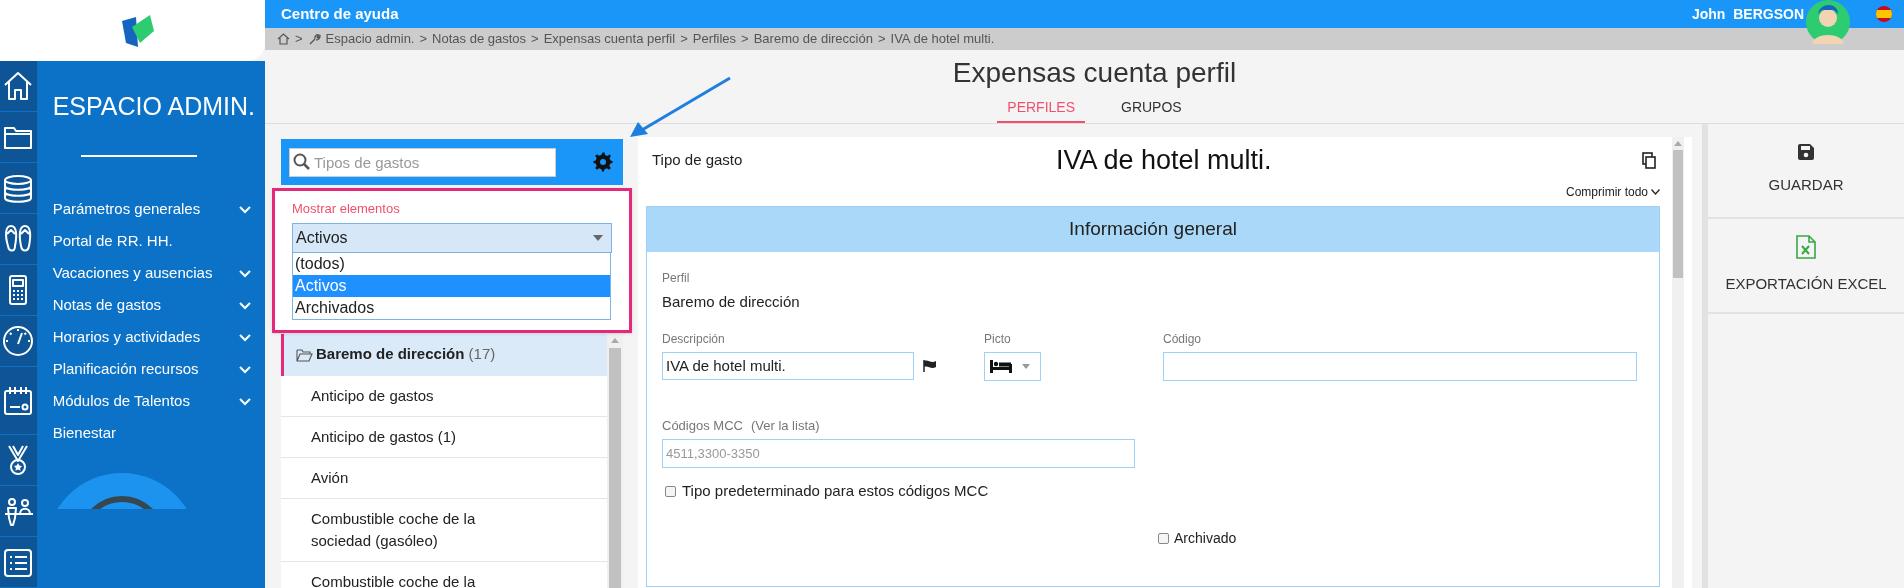  I want to click on picto-dropdown, so click(1012, 366).